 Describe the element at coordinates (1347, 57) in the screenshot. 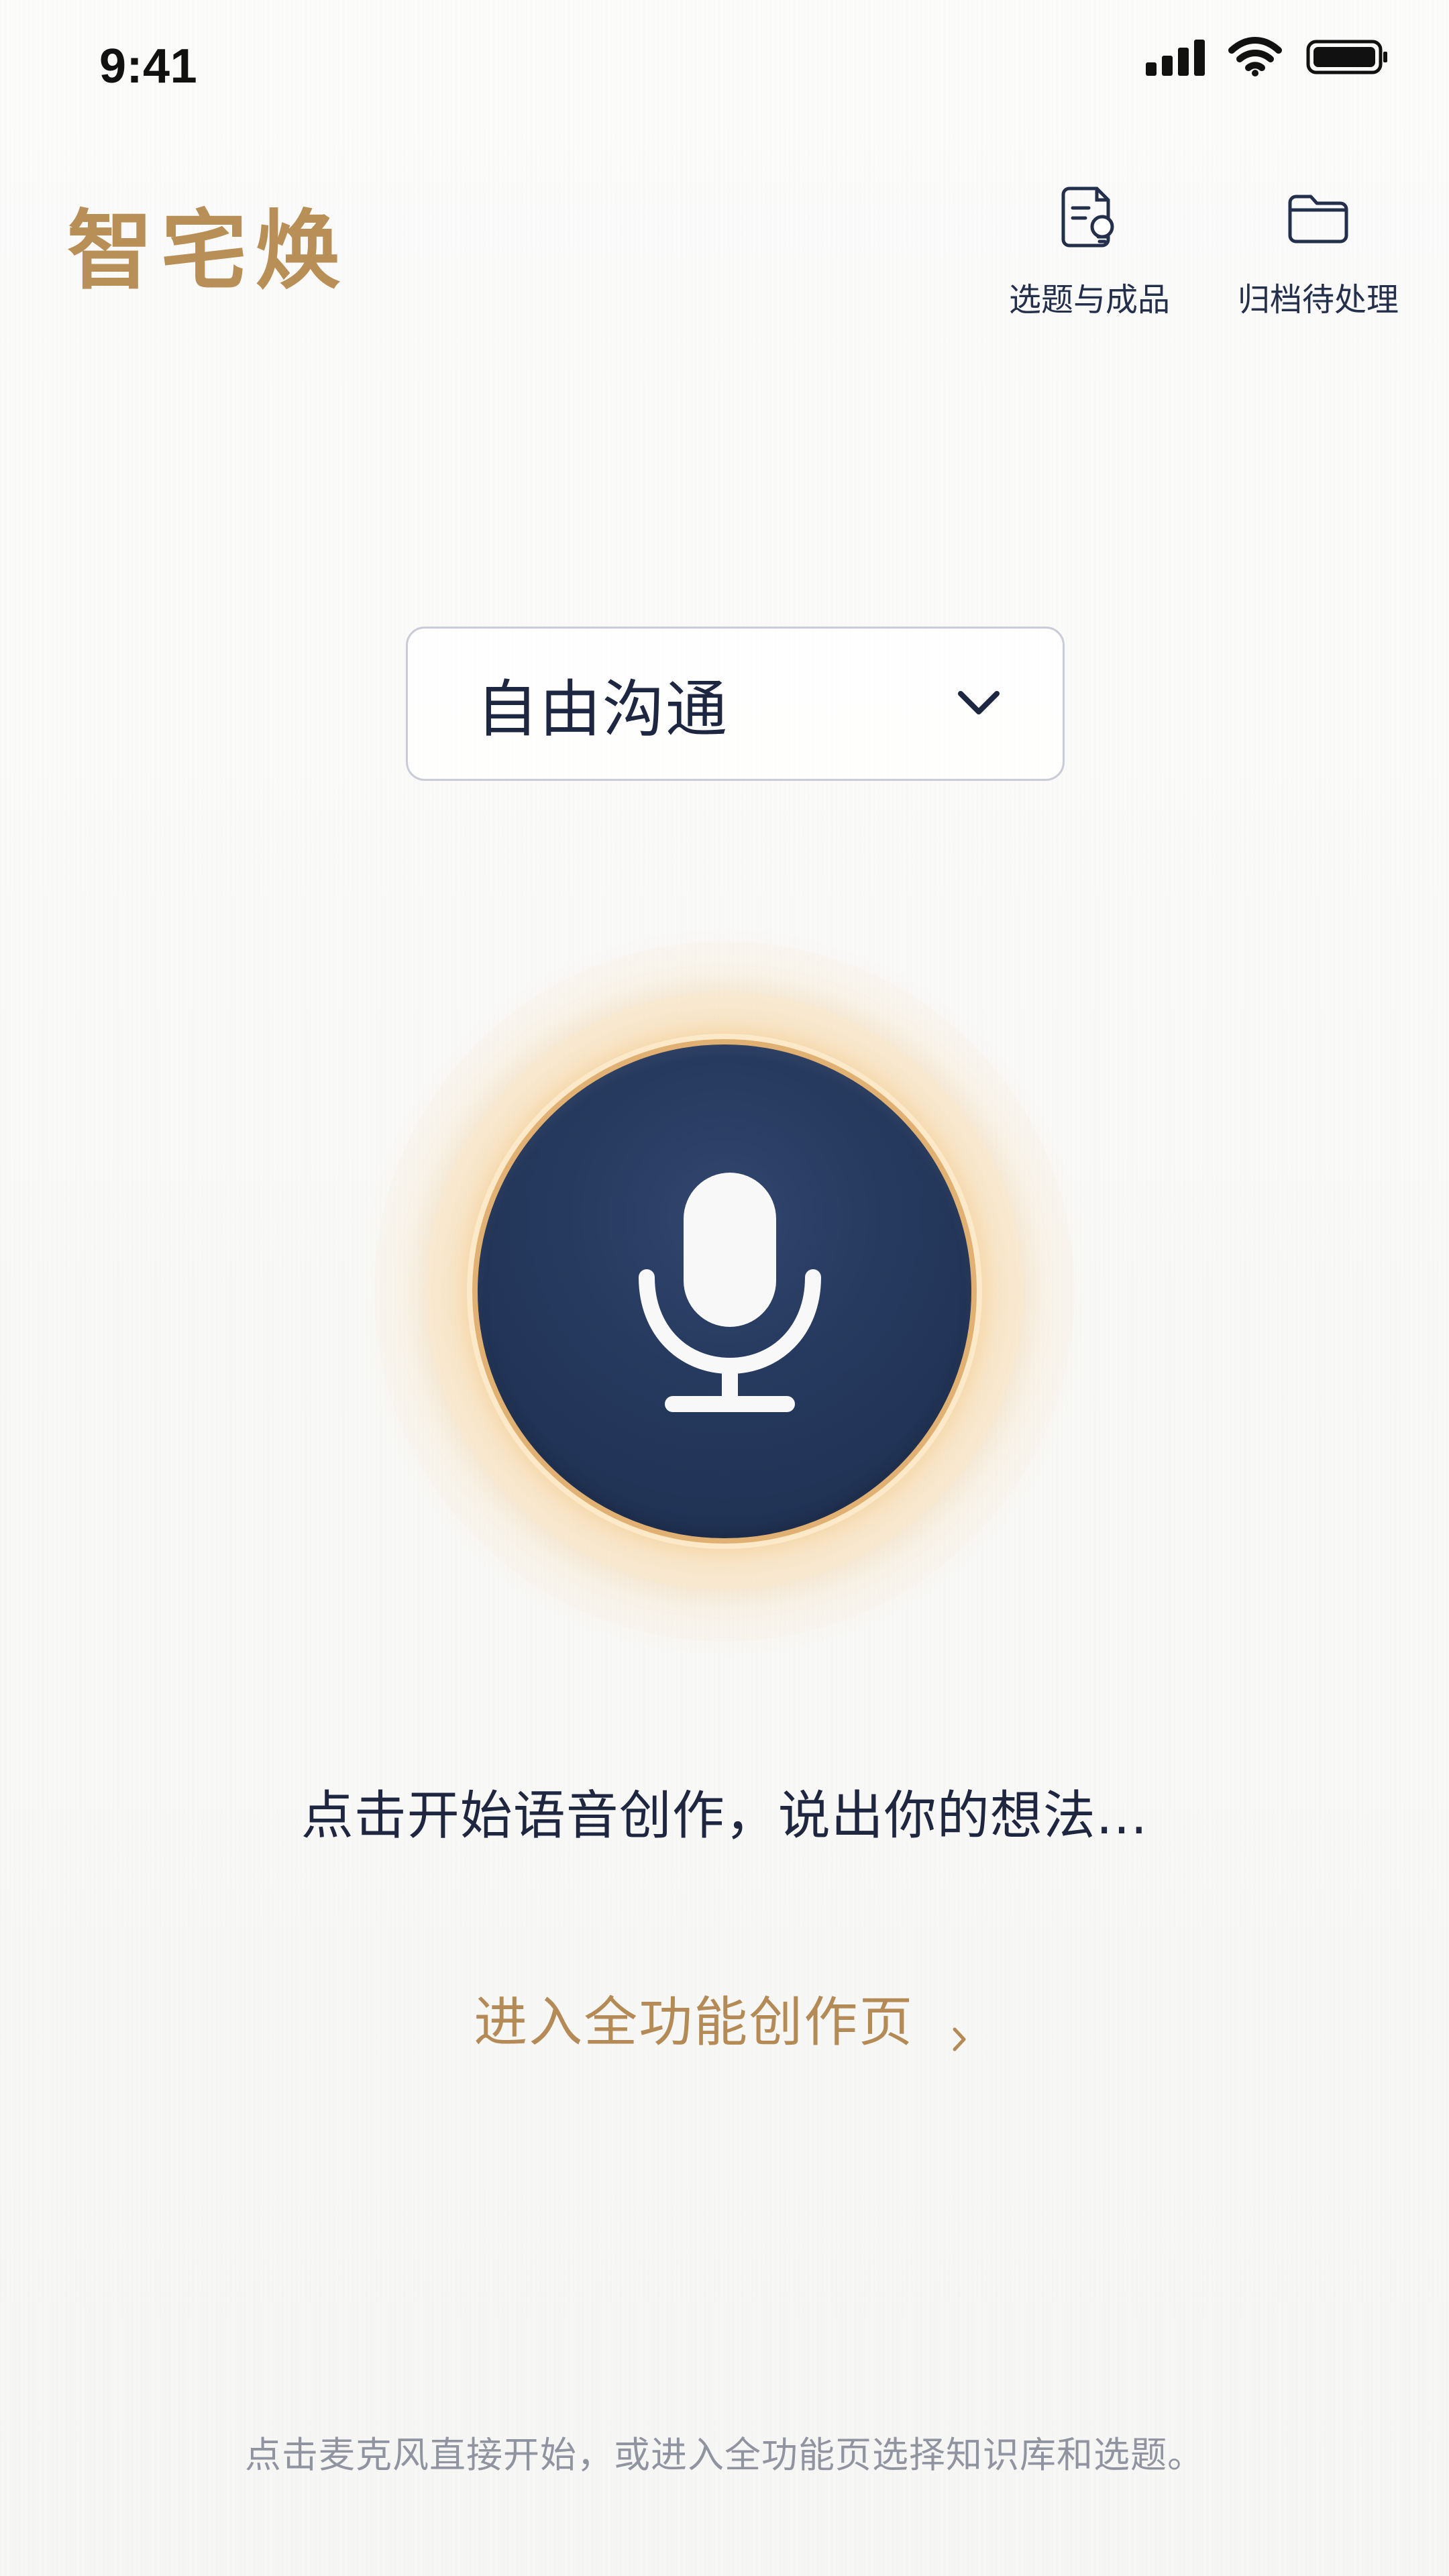

I see `battery-icon` at that location.